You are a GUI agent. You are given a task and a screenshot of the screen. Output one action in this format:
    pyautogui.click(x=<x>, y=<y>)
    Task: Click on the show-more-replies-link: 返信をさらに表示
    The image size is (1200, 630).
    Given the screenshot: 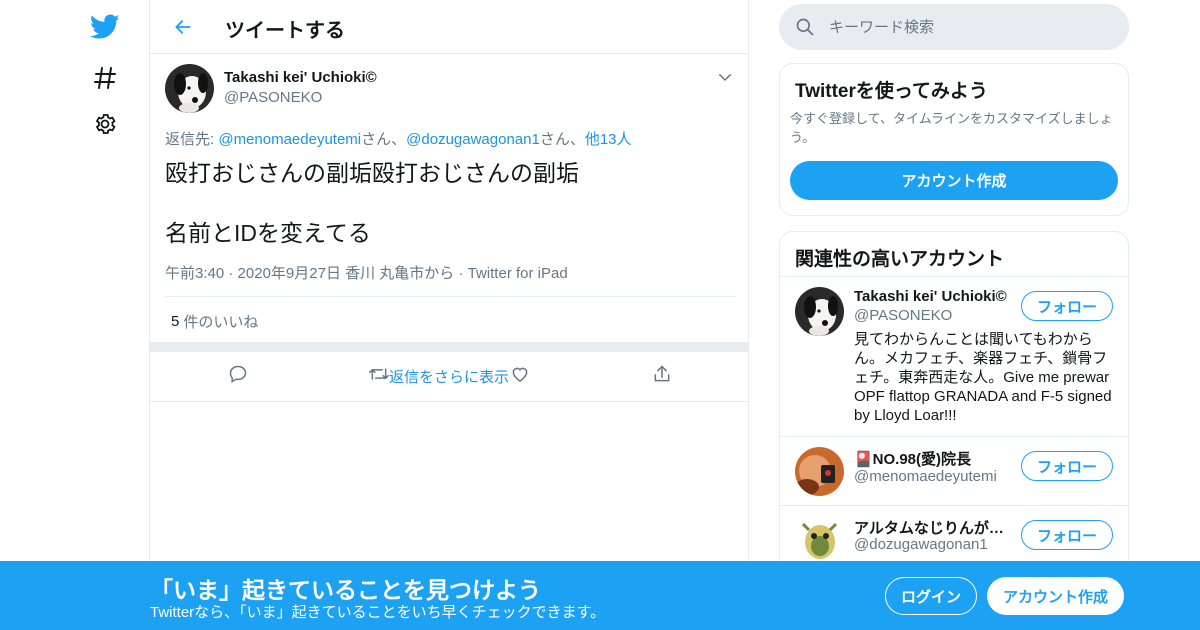 What is the action you would take?
    pyautogui.click(x=449, y=377)
    